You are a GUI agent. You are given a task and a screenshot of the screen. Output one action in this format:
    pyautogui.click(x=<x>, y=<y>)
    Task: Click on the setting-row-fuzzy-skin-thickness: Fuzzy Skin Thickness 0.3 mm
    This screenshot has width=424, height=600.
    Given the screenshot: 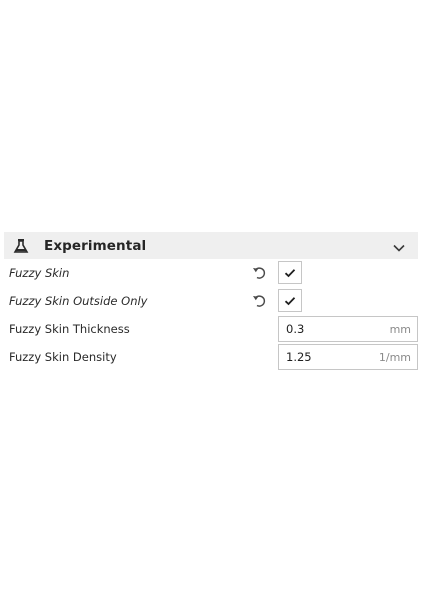 What is the action you would take?
    pyautogui.click(x=212, y=329)
    